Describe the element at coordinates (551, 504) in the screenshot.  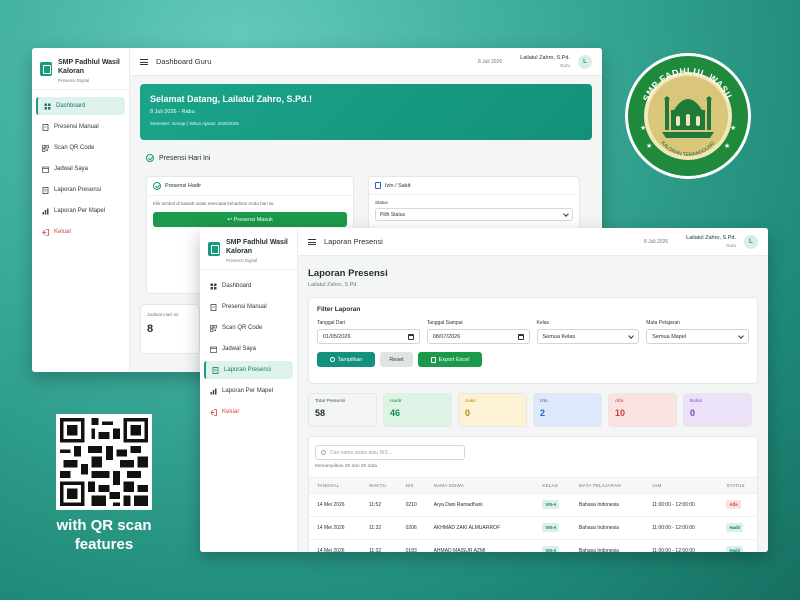
I see `kelas-badge: VIII-A` at that location.